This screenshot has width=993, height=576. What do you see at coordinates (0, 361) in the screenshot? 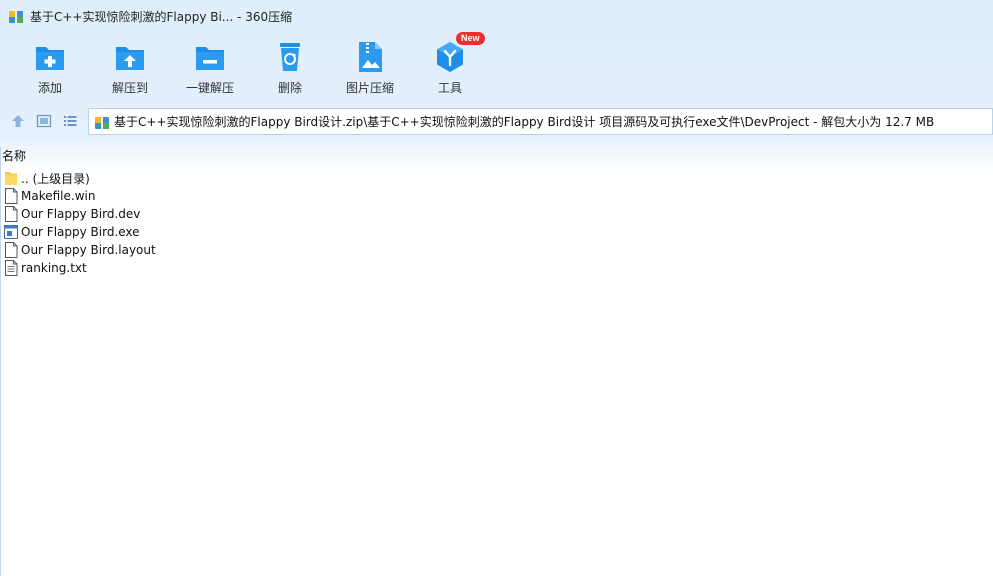
I see `list-left-border` at bounding box center [0, 361].